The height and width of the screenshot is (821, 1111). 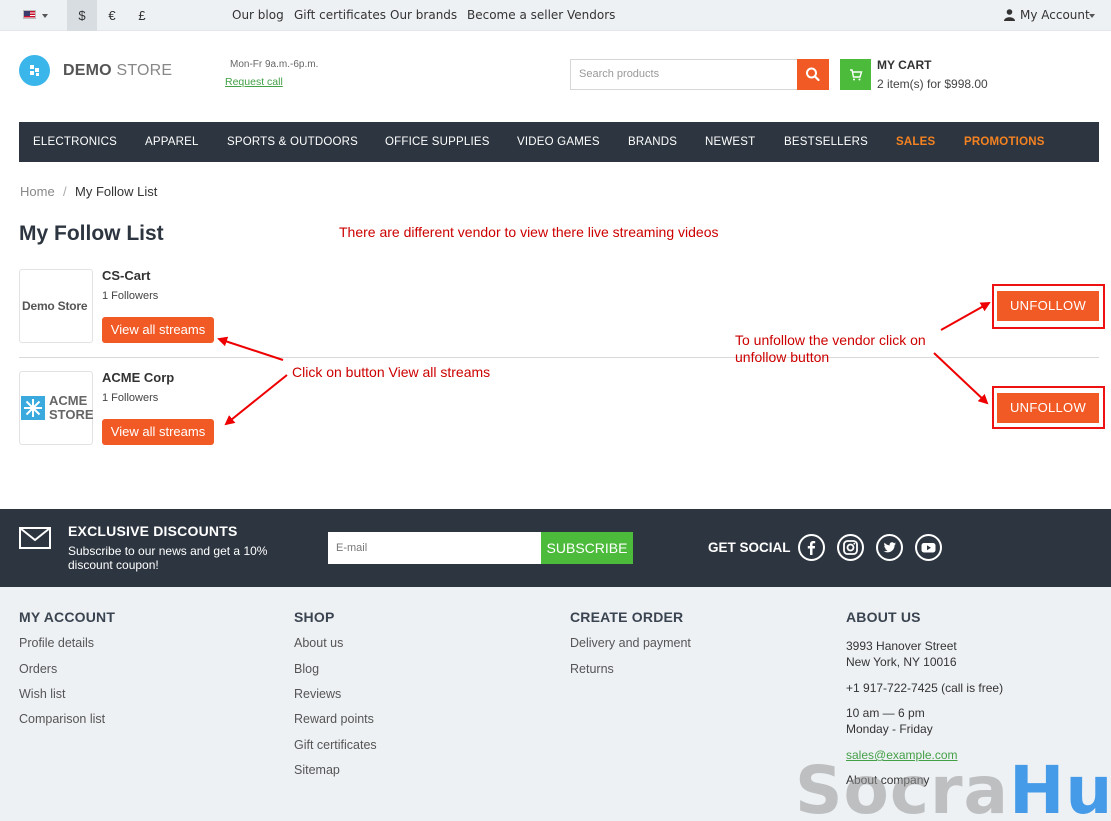 What do you see at coordinates (35, 538) in the screenshot?
I see `envelope-icon` at bounding box center [35, 538].